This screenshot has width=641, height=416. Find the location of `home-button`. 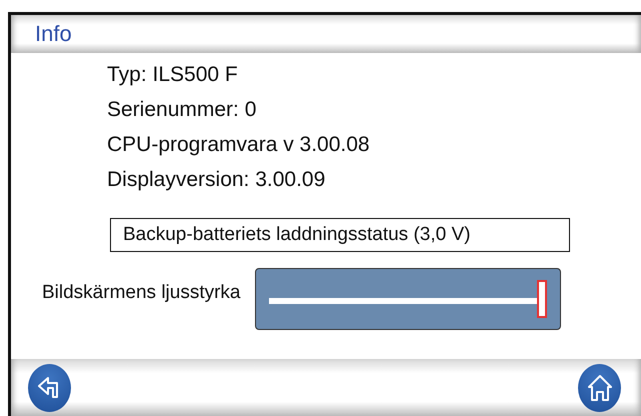

home-button is located at coordinates (599, 388).